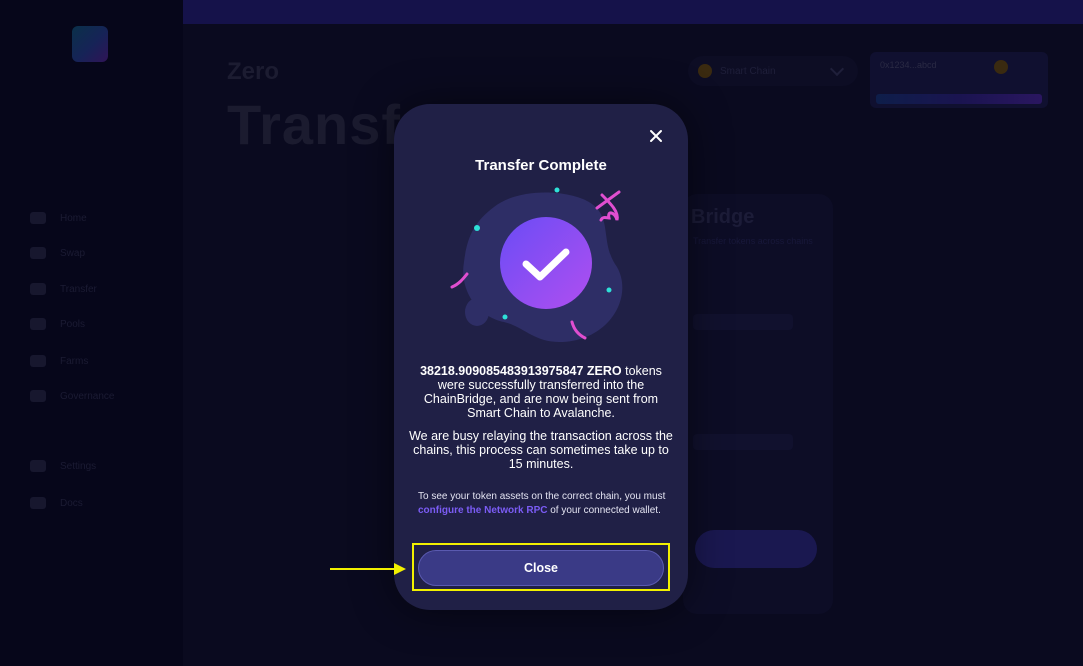 The height and width of the screenshot is (666, 1083). Describe the element at coordinates (756, 549) in the screenshot. I see `bridge-submit-button` at that location.